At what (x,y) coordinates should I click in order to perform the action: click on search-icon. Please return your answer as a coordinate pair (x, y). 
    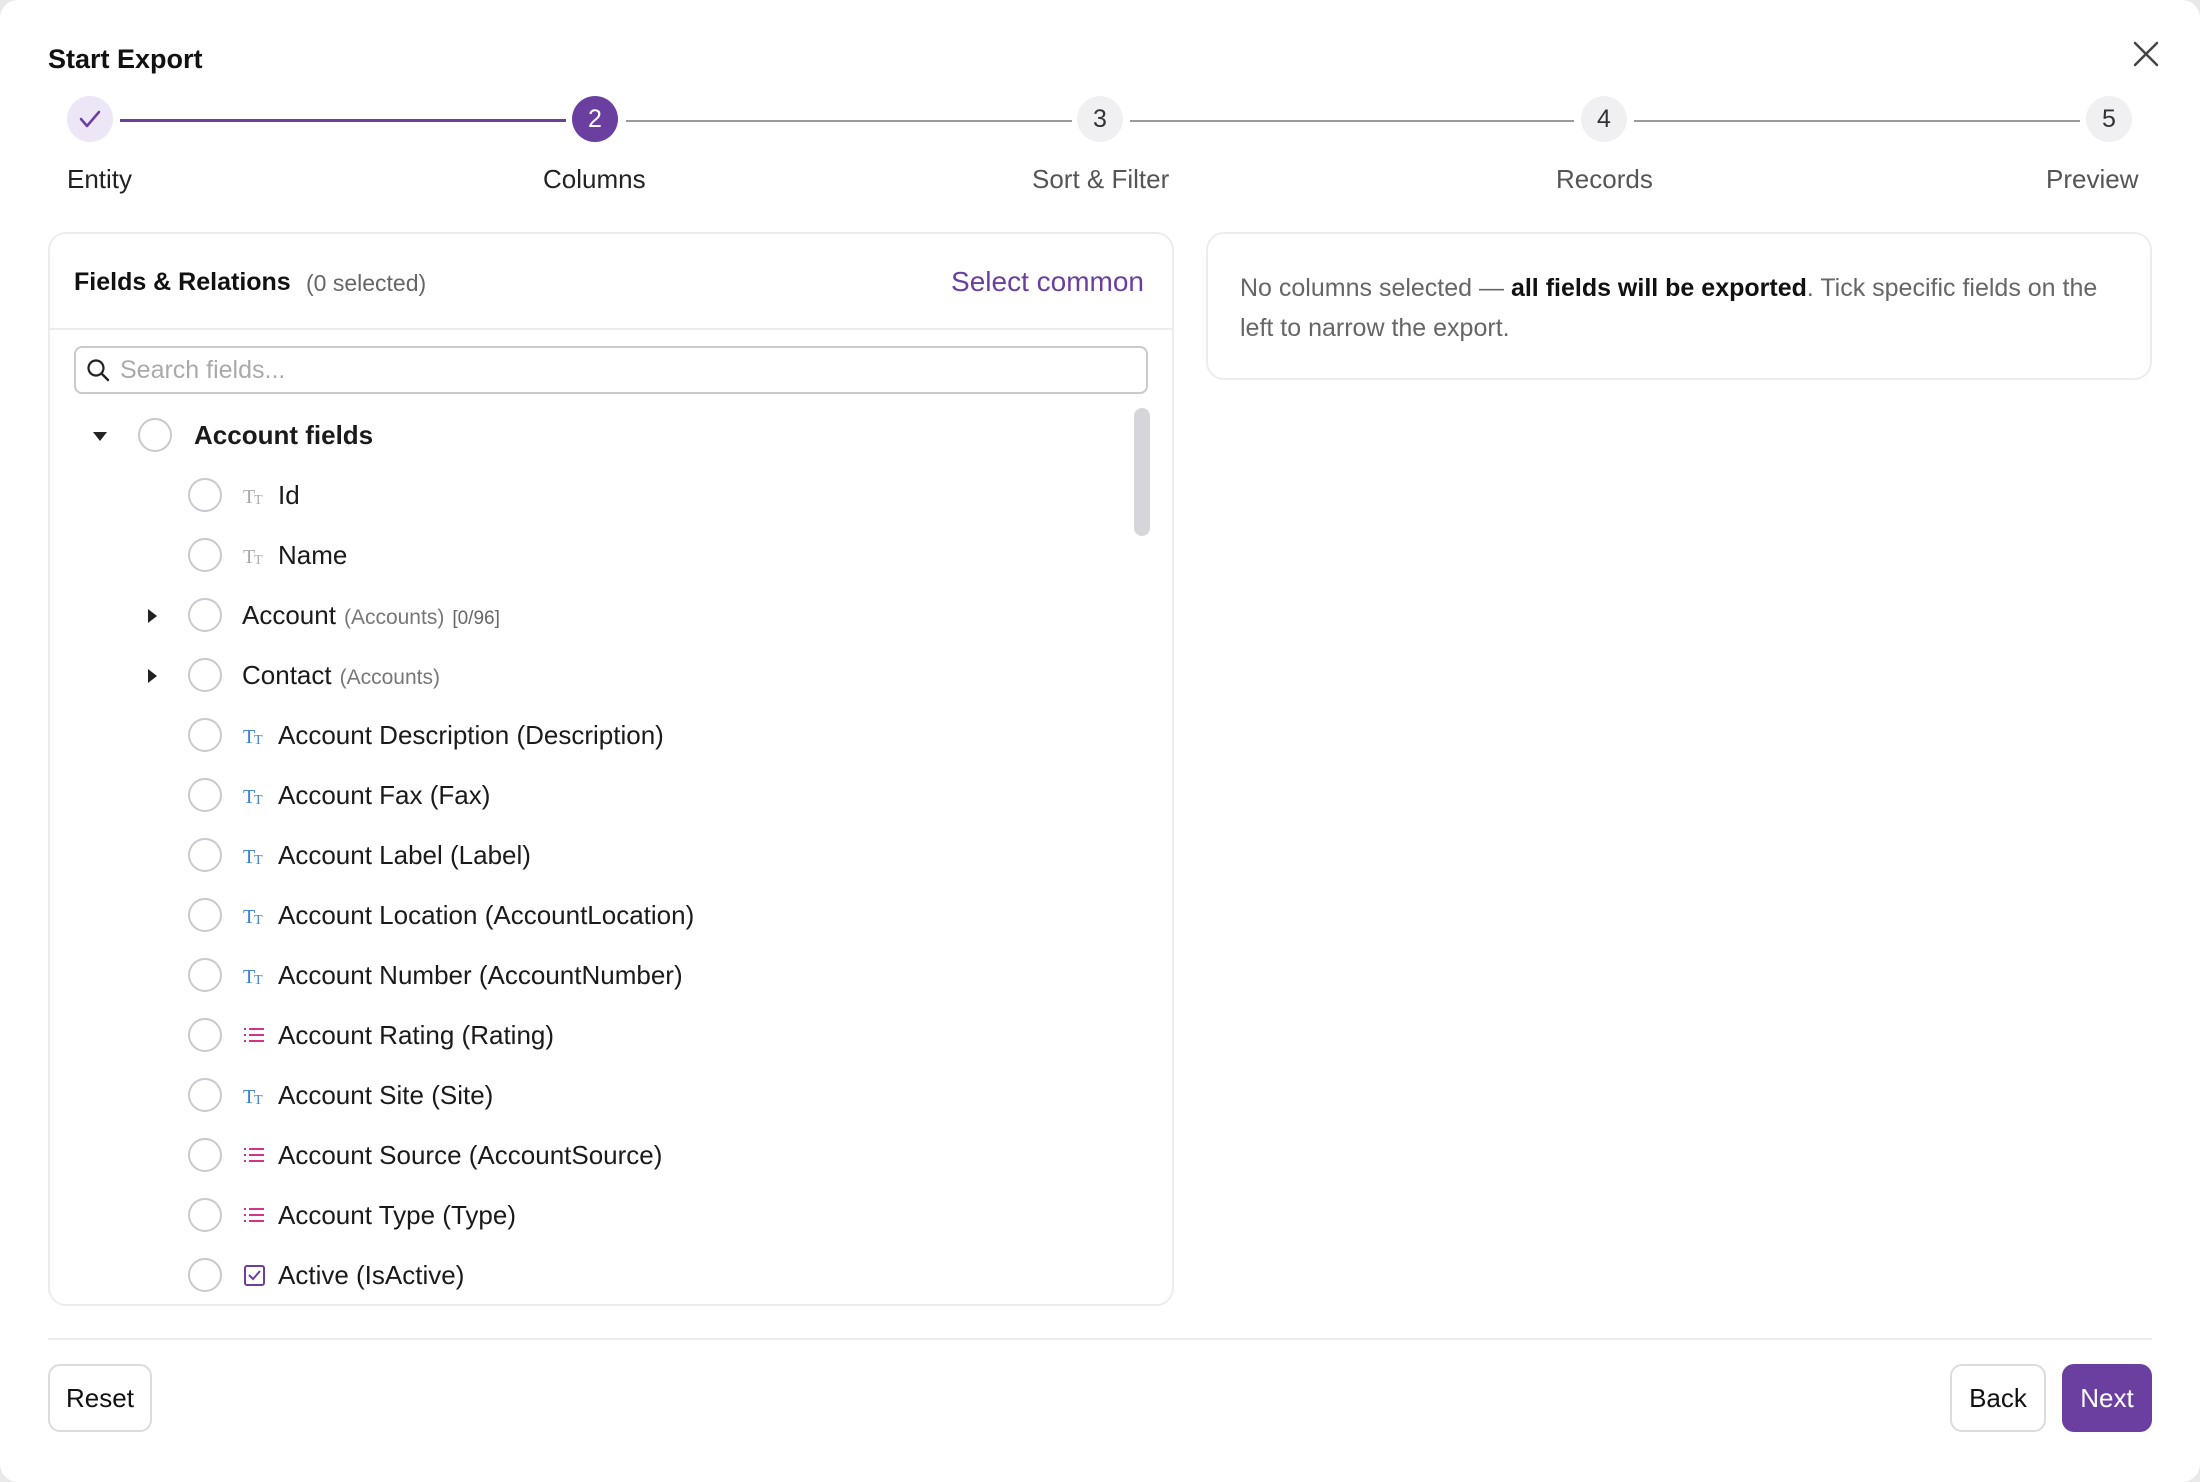
    Looking at the image, I should click on (98, 370).